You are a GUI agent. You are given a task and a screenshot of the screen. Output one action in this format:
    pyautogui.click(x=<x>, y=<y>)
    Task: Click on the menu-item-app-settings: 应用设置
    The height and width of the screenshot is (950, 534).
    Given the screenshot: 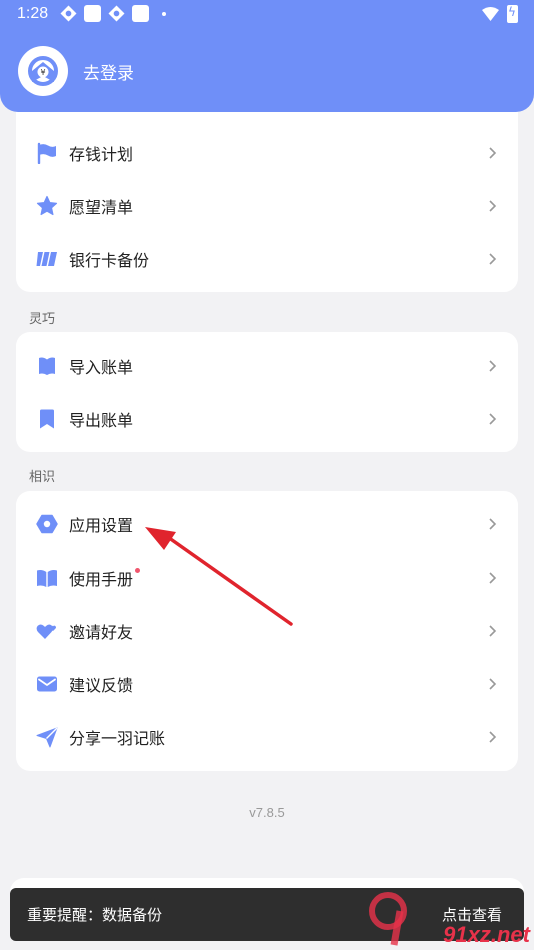 What is the action you would take?
    pyautogui.click(x=267, y=523)
    